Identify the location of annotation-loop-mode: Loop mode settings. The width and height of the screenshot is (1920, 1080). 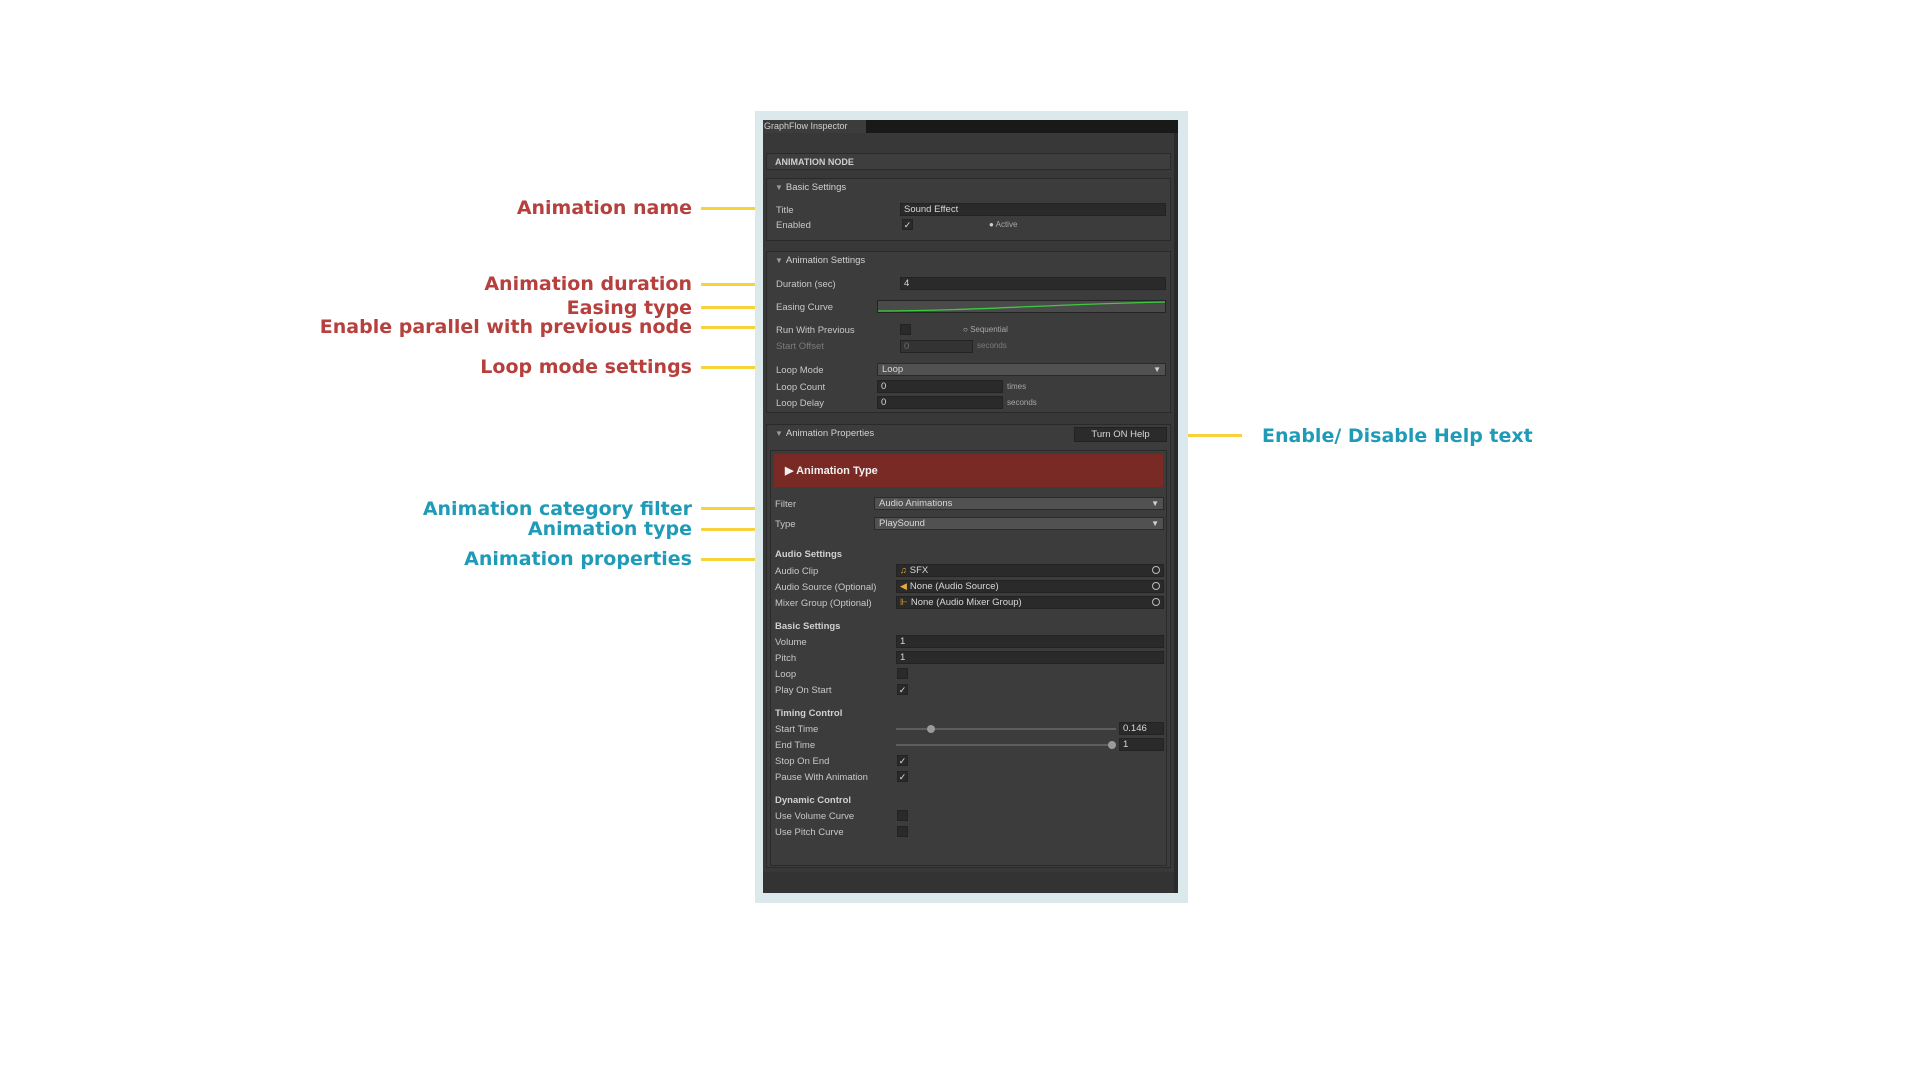
(586, 367).